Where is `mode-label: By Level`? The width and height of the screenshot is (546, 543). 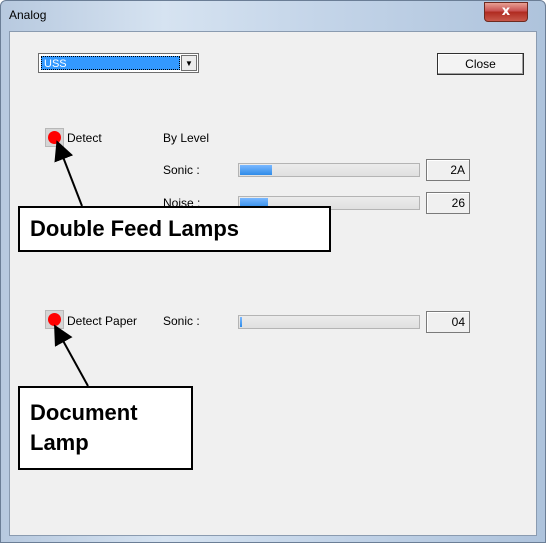
mode-label: By Level is located at coordinates (186, 138).